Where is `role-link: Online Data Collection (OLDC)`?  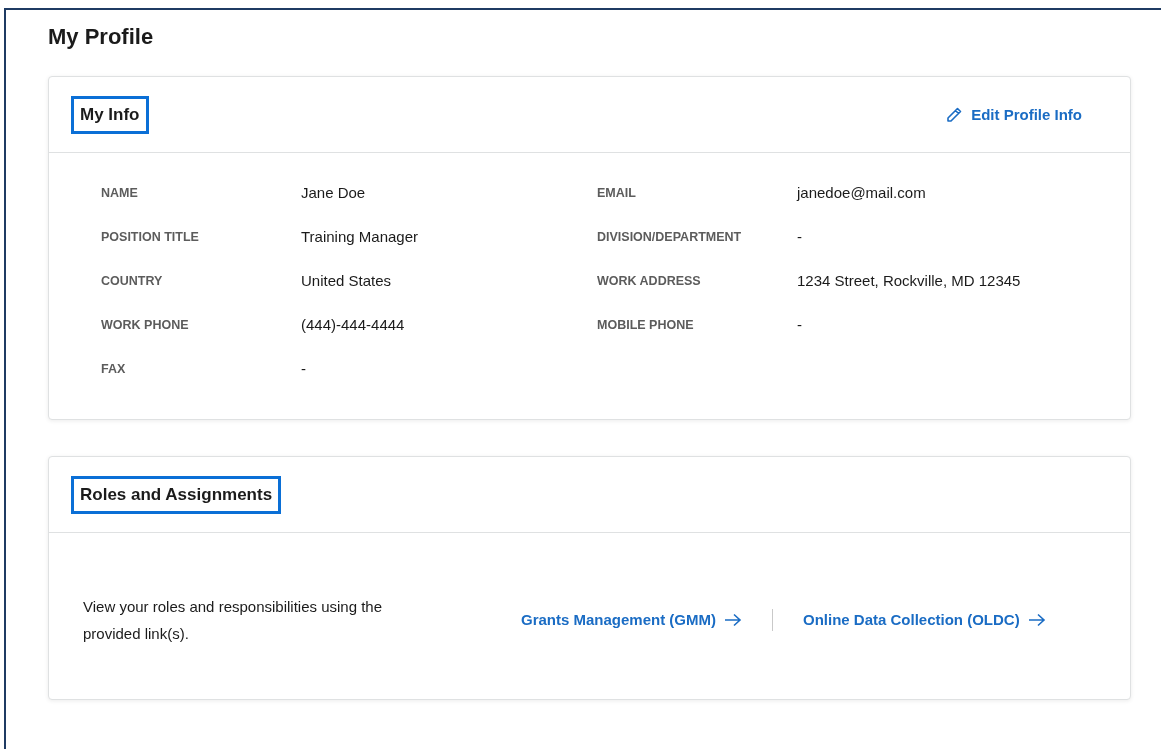
role-link: Online Data Collection (OLDC) is located at coordinates (924, 620).